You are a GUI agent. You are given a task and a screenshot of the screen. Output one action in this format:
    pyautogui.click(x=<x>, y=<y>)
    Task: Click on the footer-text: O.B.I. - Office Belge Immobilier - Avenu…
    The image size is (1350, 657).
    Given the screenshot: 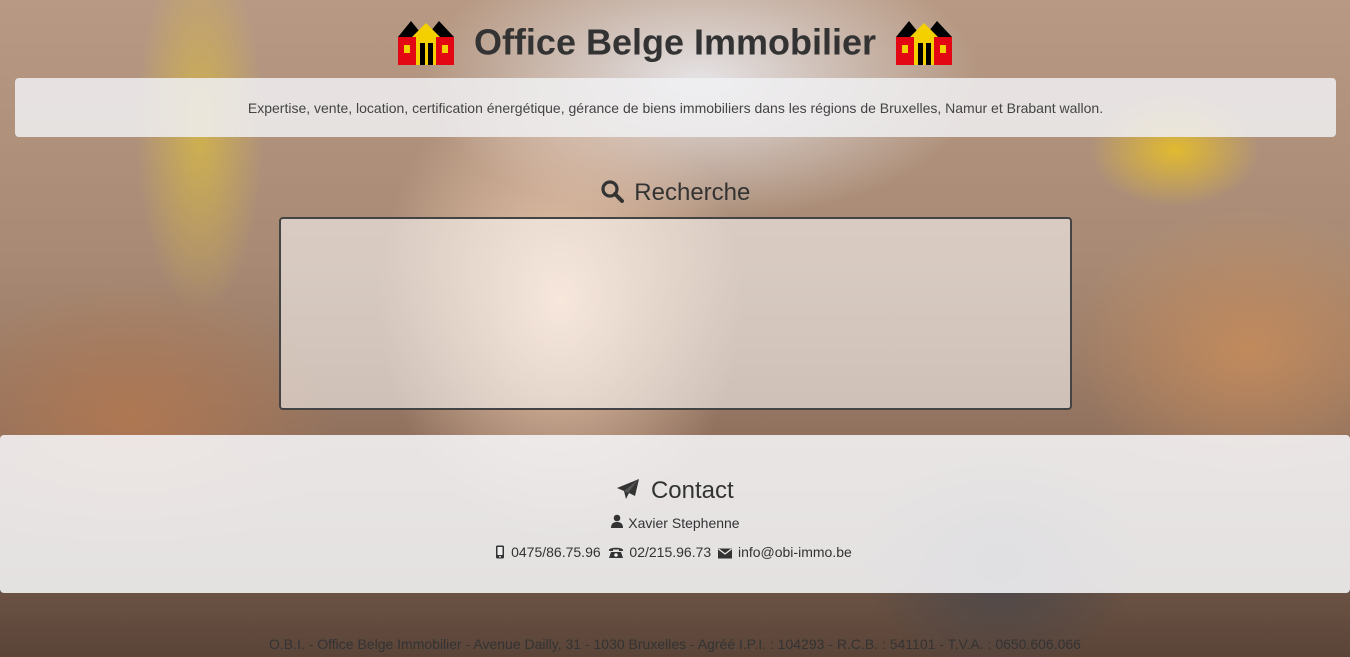 What is the action you would take?
    pyautogui.click(x=675, y=644)
    